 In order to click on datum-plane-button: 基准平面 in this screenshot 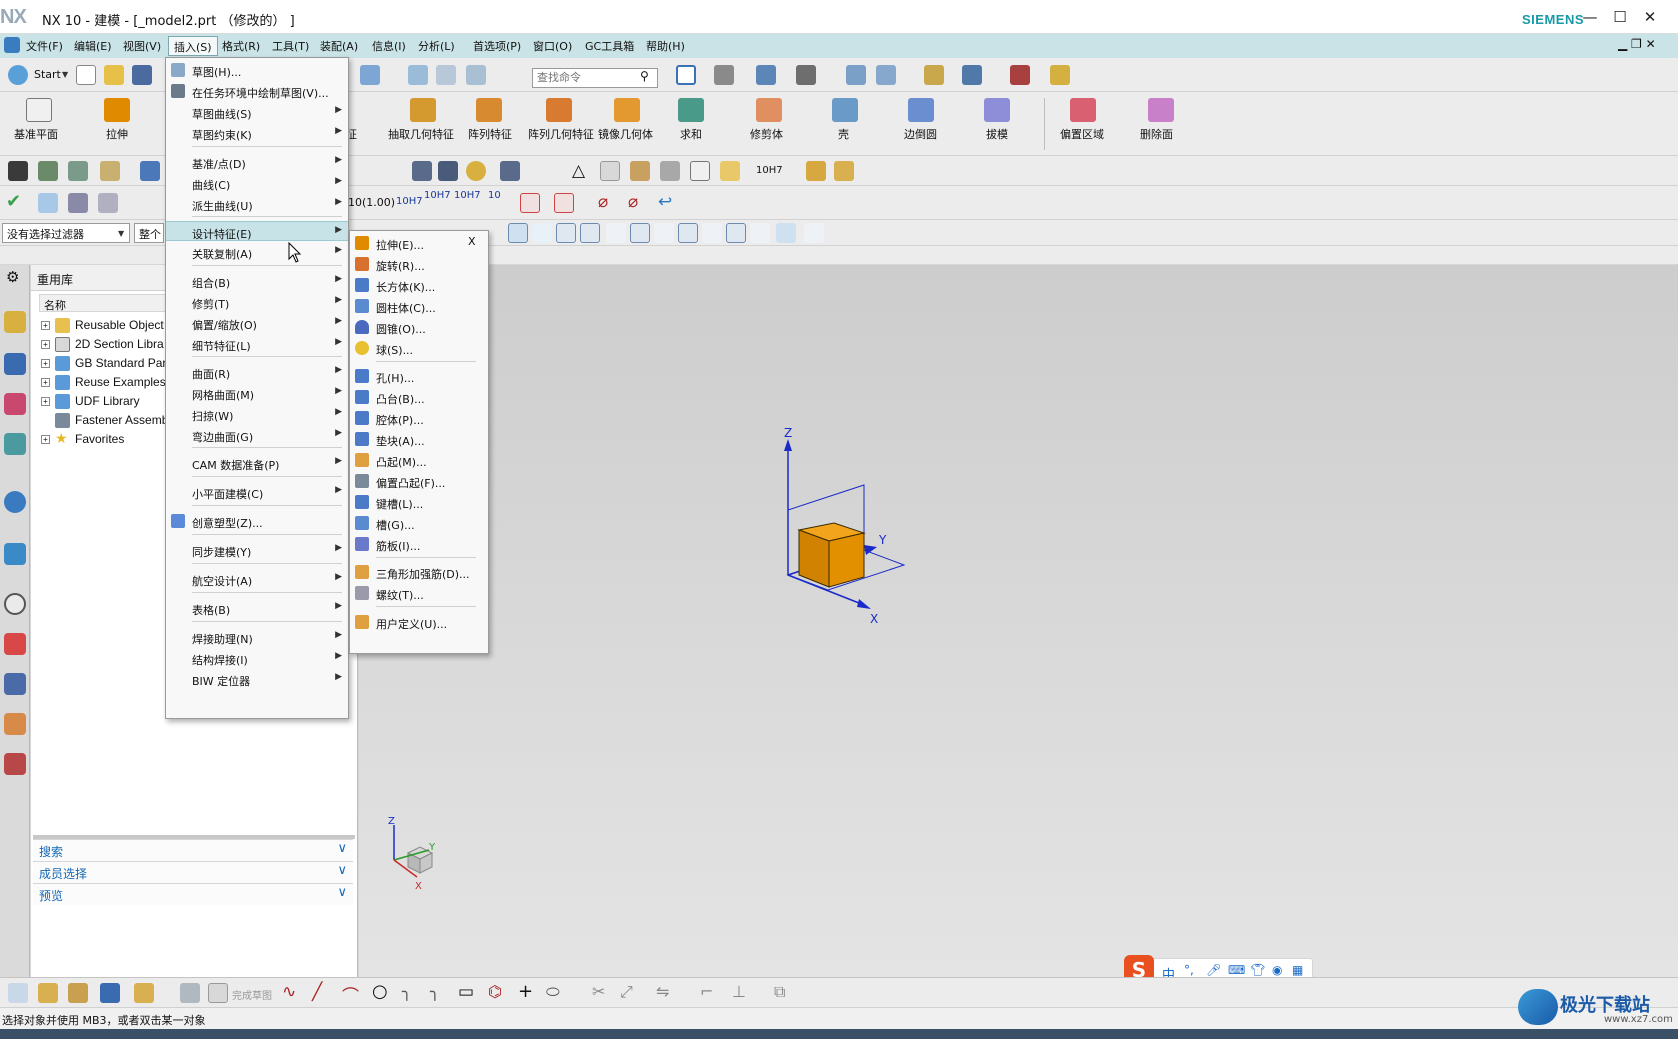, I will do `click(36, 134)`.